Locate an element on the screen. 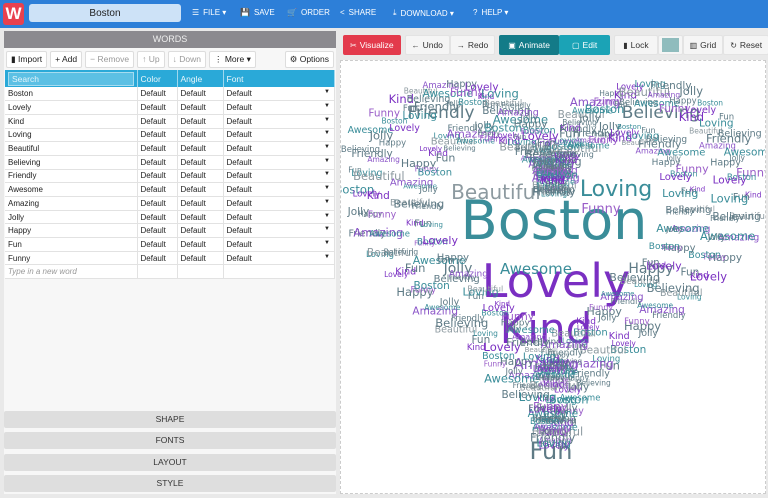  options-button: ⚙ Options is located at coordinates (309, 59).